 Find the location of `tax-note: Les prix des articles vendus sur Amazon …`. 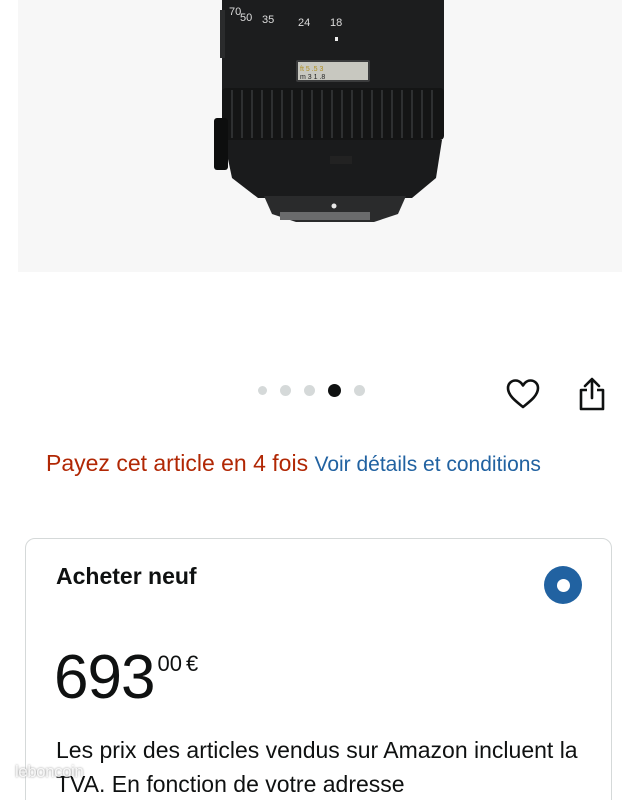

tax-note: Les prix des articles vendus sur Amazon … is located at coordinates (317, 767).